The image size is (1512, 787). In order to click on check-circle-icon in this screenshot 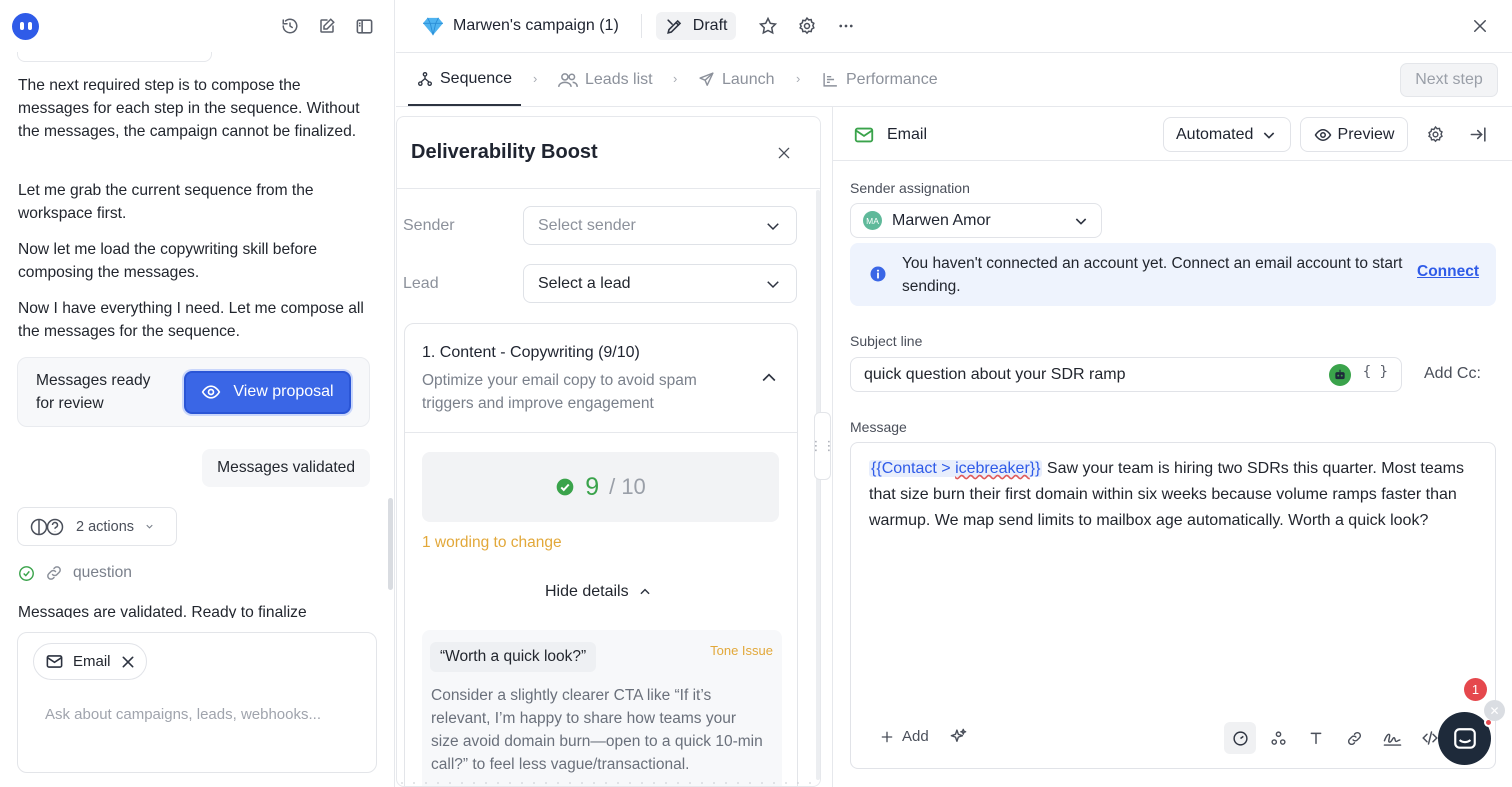, I will do `click(565, 487)`.